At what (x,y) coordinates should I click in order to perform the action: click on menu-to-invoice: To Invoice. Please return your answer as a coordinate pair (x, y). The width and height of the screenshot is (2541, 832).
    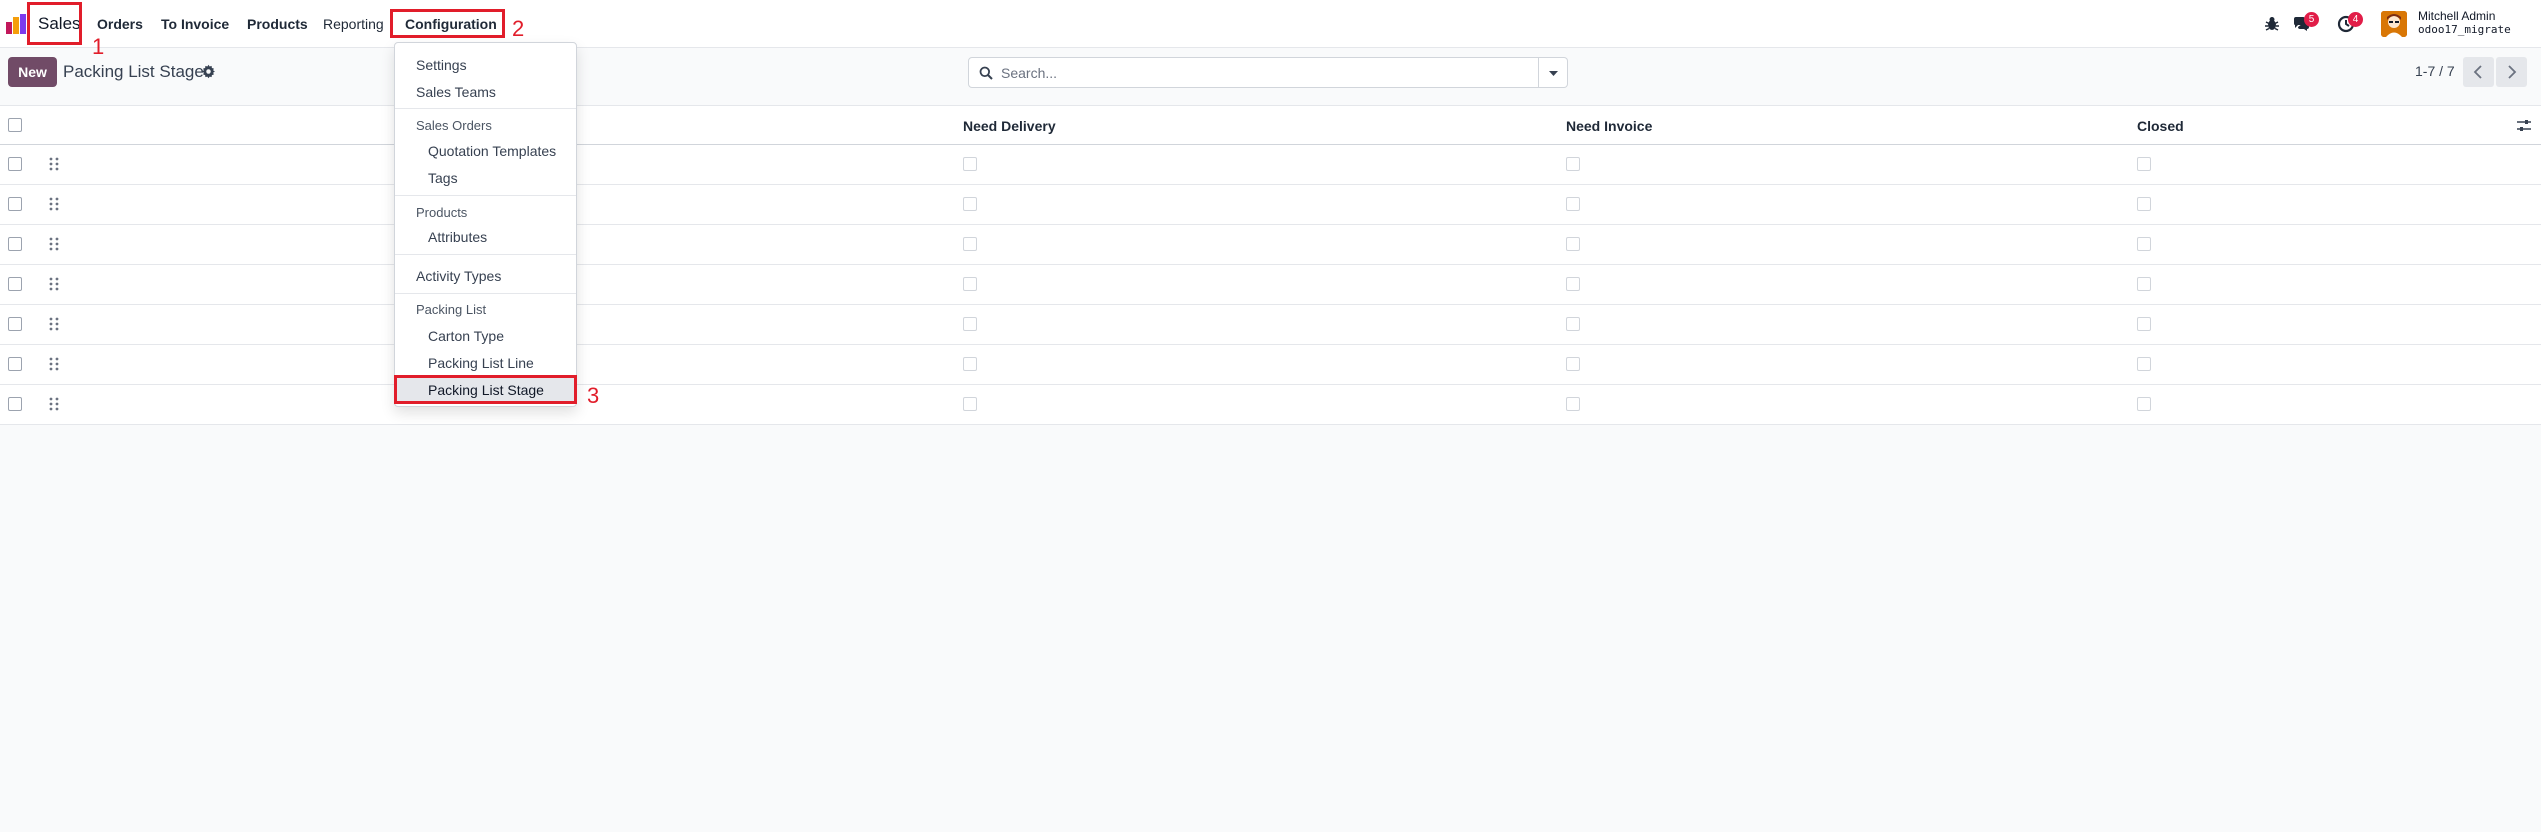
    Looking at the image, I should click on (195, 24).